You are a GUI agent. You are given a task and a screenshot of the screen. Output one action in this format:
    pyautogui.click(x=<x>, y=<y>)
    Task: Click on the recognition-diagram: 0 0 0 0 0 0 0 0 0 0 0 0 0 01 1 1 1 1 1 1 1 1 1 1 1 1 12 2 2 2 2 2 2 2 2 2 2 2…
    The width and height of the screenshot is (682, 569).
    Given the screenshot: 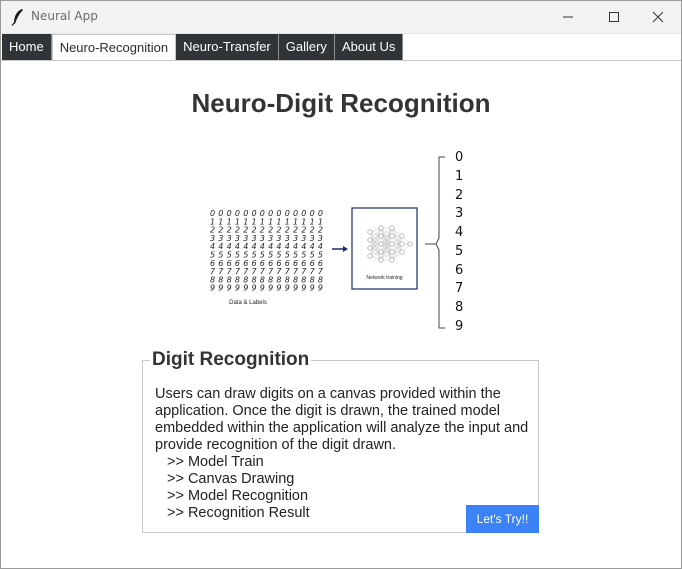 What is the action you would take?
    pyautogui.click(x=327, y=242)
    